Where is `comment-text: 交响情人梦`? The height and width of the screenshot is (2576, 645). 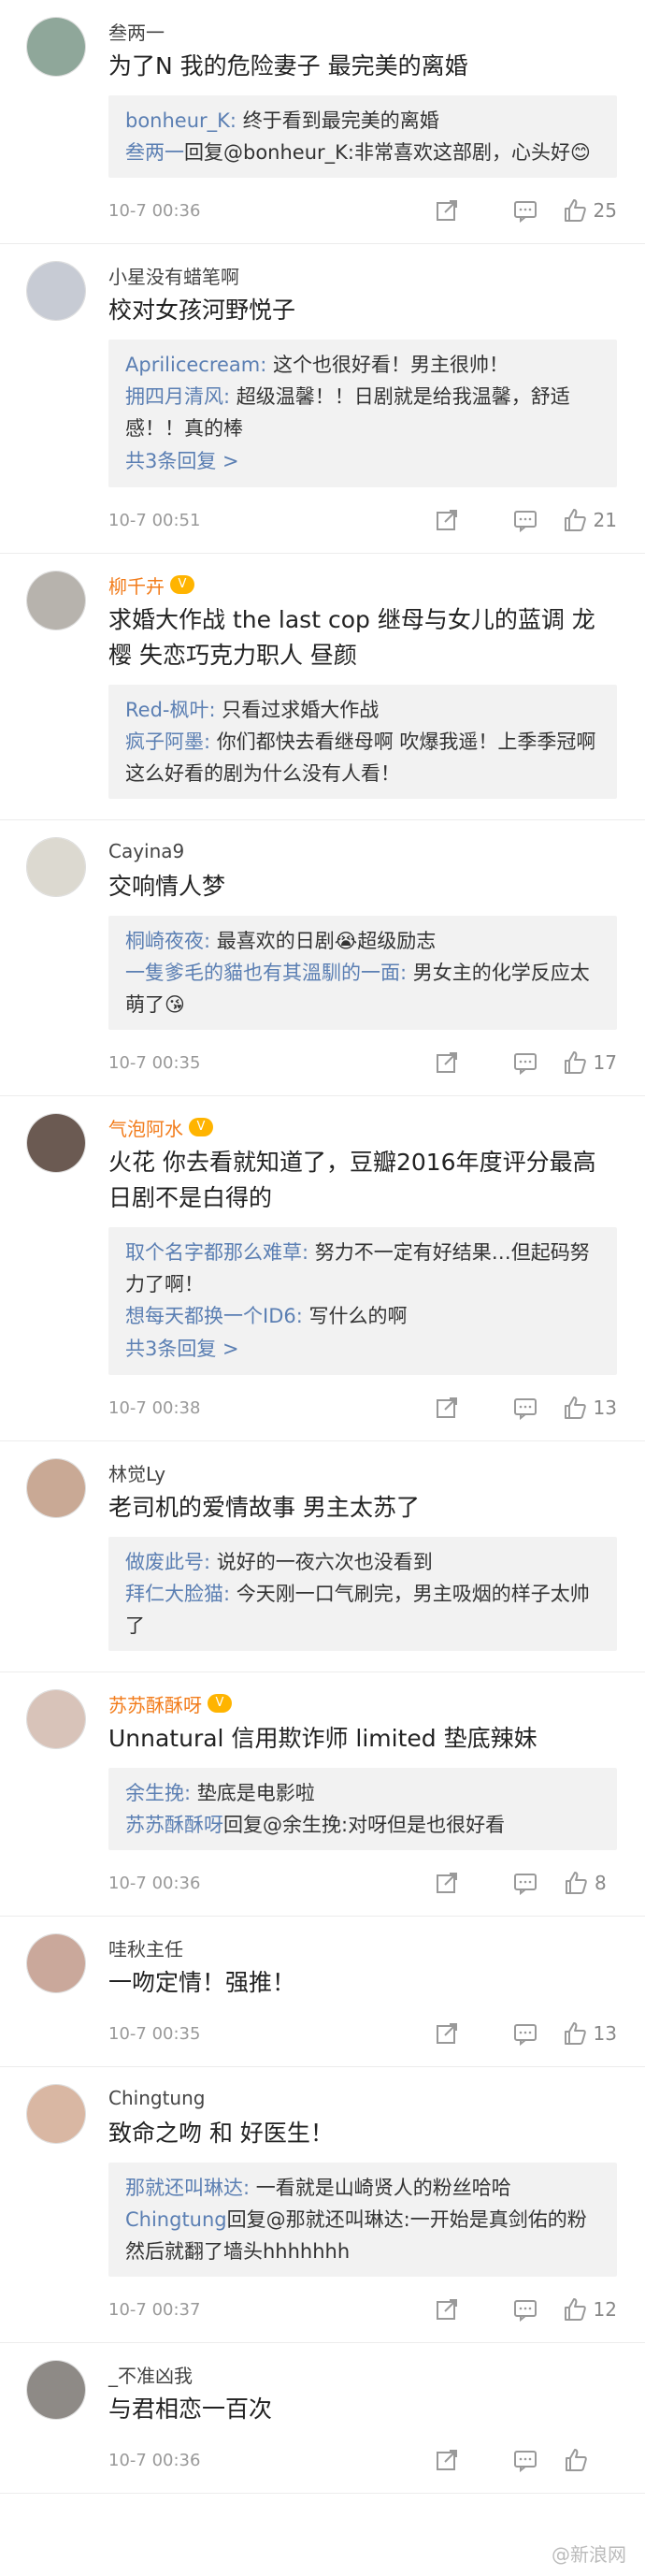 comment-text: 交响情人梦 is located at coordinates (167, 886).